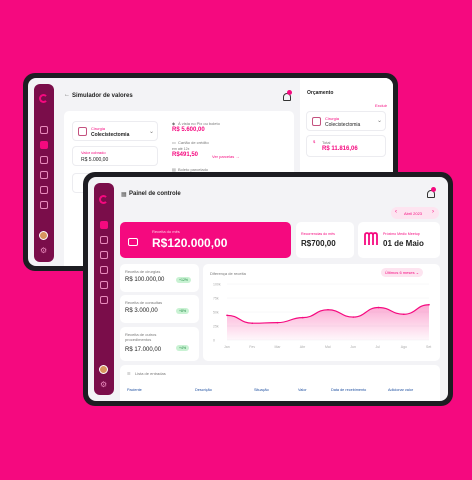 The image size is (472, 480). Describe the element at coordinates (183, 311) in the screenshot. I see `status-badge: +8%` at that location.